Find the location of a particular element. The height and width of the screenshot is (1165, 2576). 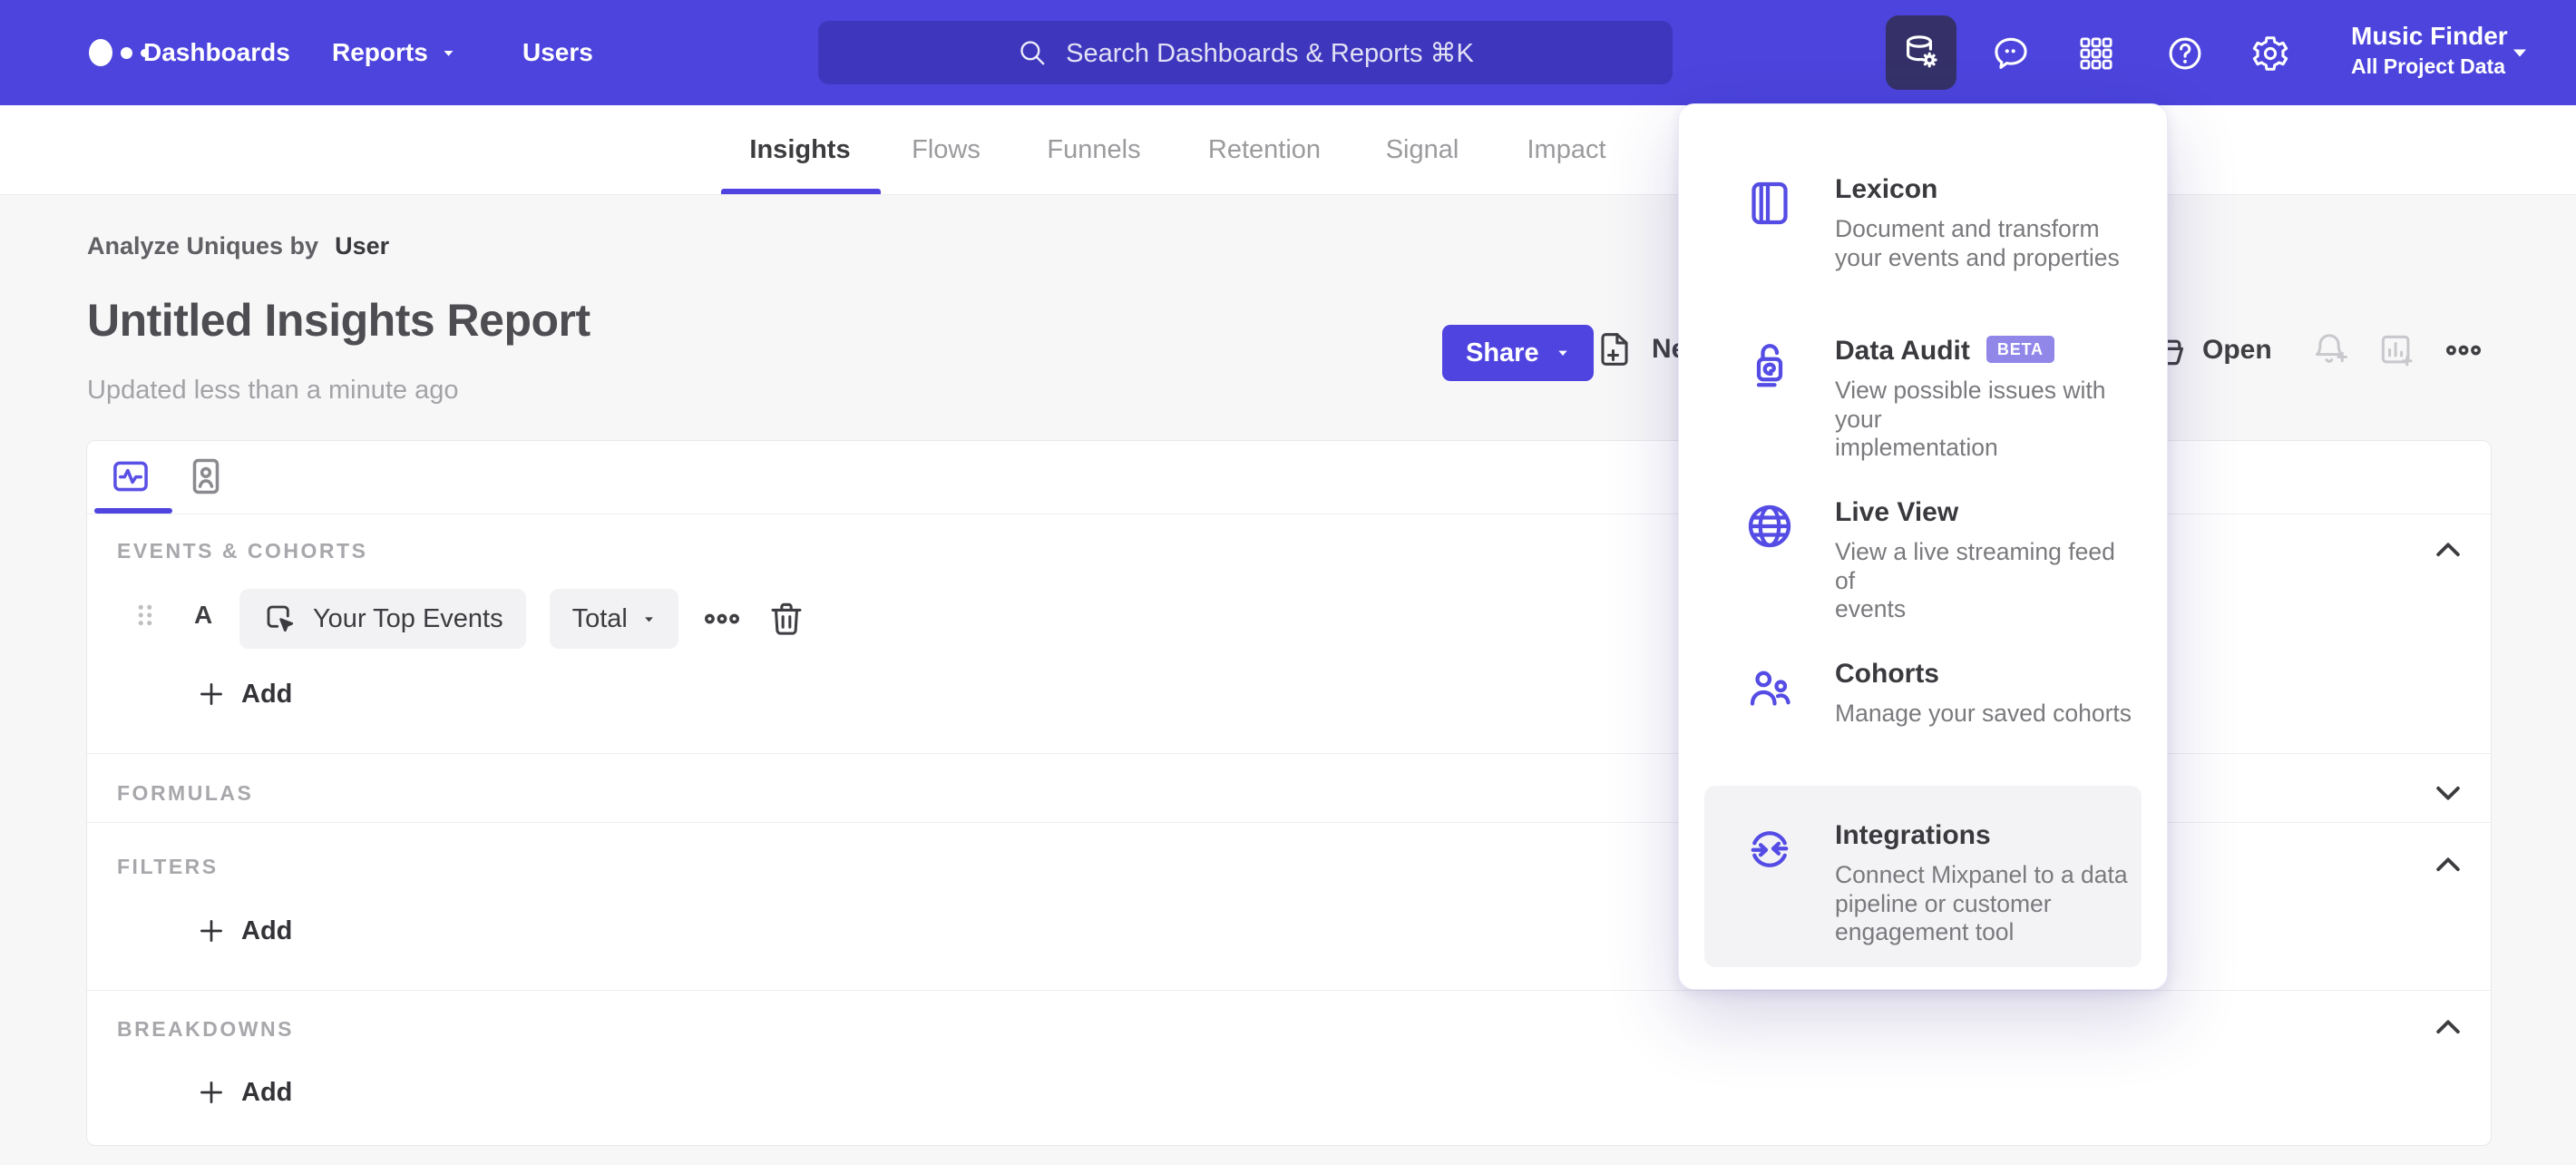

add-event-button: Add is located at coordinates (244, 694).